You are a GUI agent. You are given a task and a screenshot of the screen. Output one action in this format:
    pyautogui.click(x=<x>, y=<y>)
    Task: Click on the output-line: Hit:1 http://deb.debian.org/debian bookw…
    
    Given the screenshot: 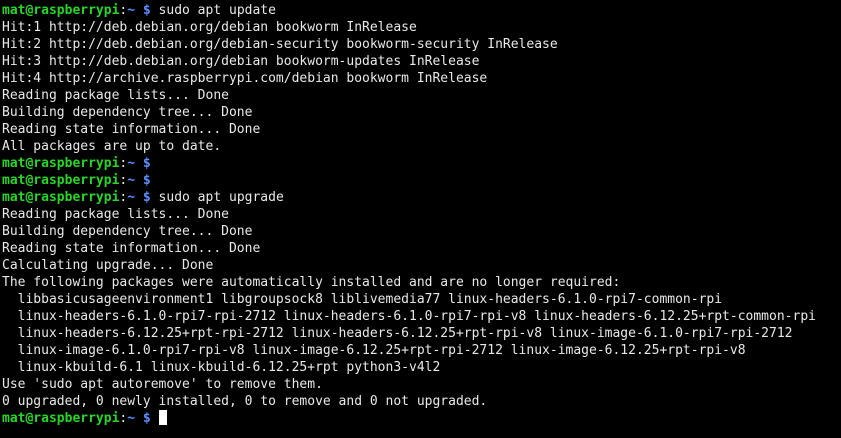 What is the action you would take?
    pyautogui.click(x=209, y=27)
    